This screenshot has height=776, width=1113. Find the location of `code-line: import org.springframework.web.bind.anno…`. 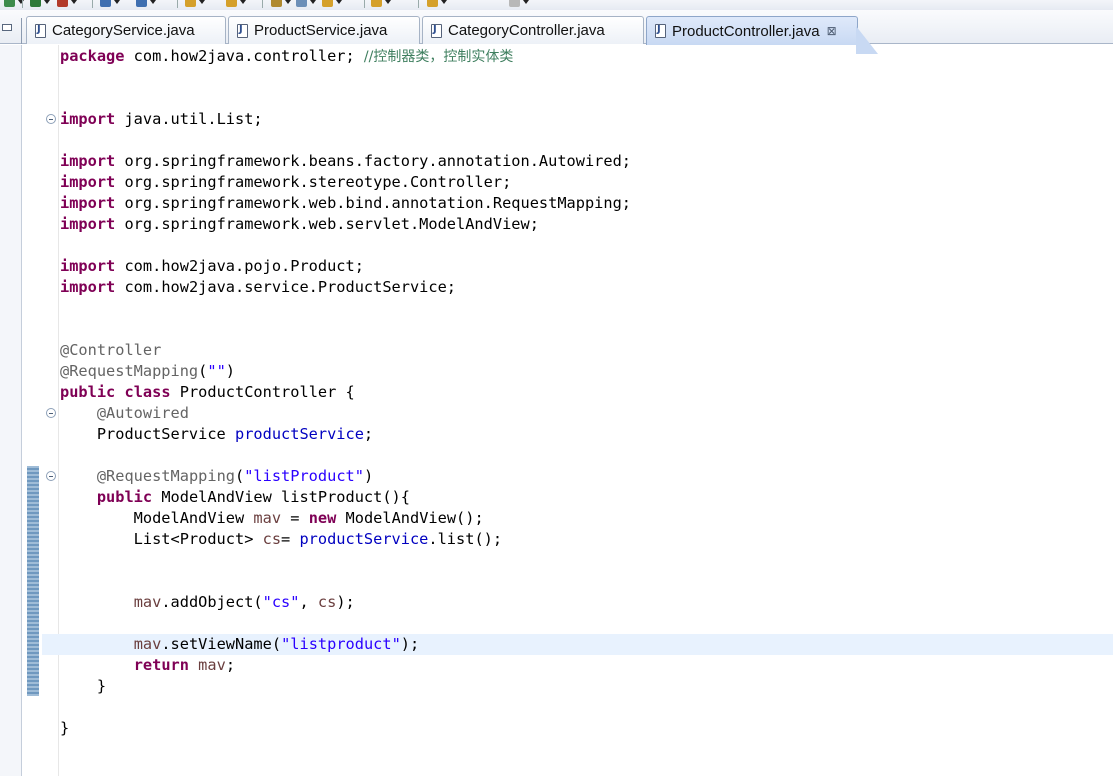

code-line: import org.springframework.web.bind.anno… is located at coordinates (577, 203).